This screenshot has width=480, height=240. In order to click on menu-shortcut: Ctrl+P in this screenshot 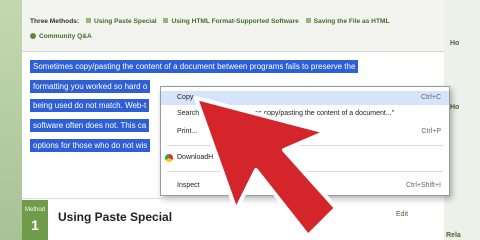, I will do `click(431, 131)`.